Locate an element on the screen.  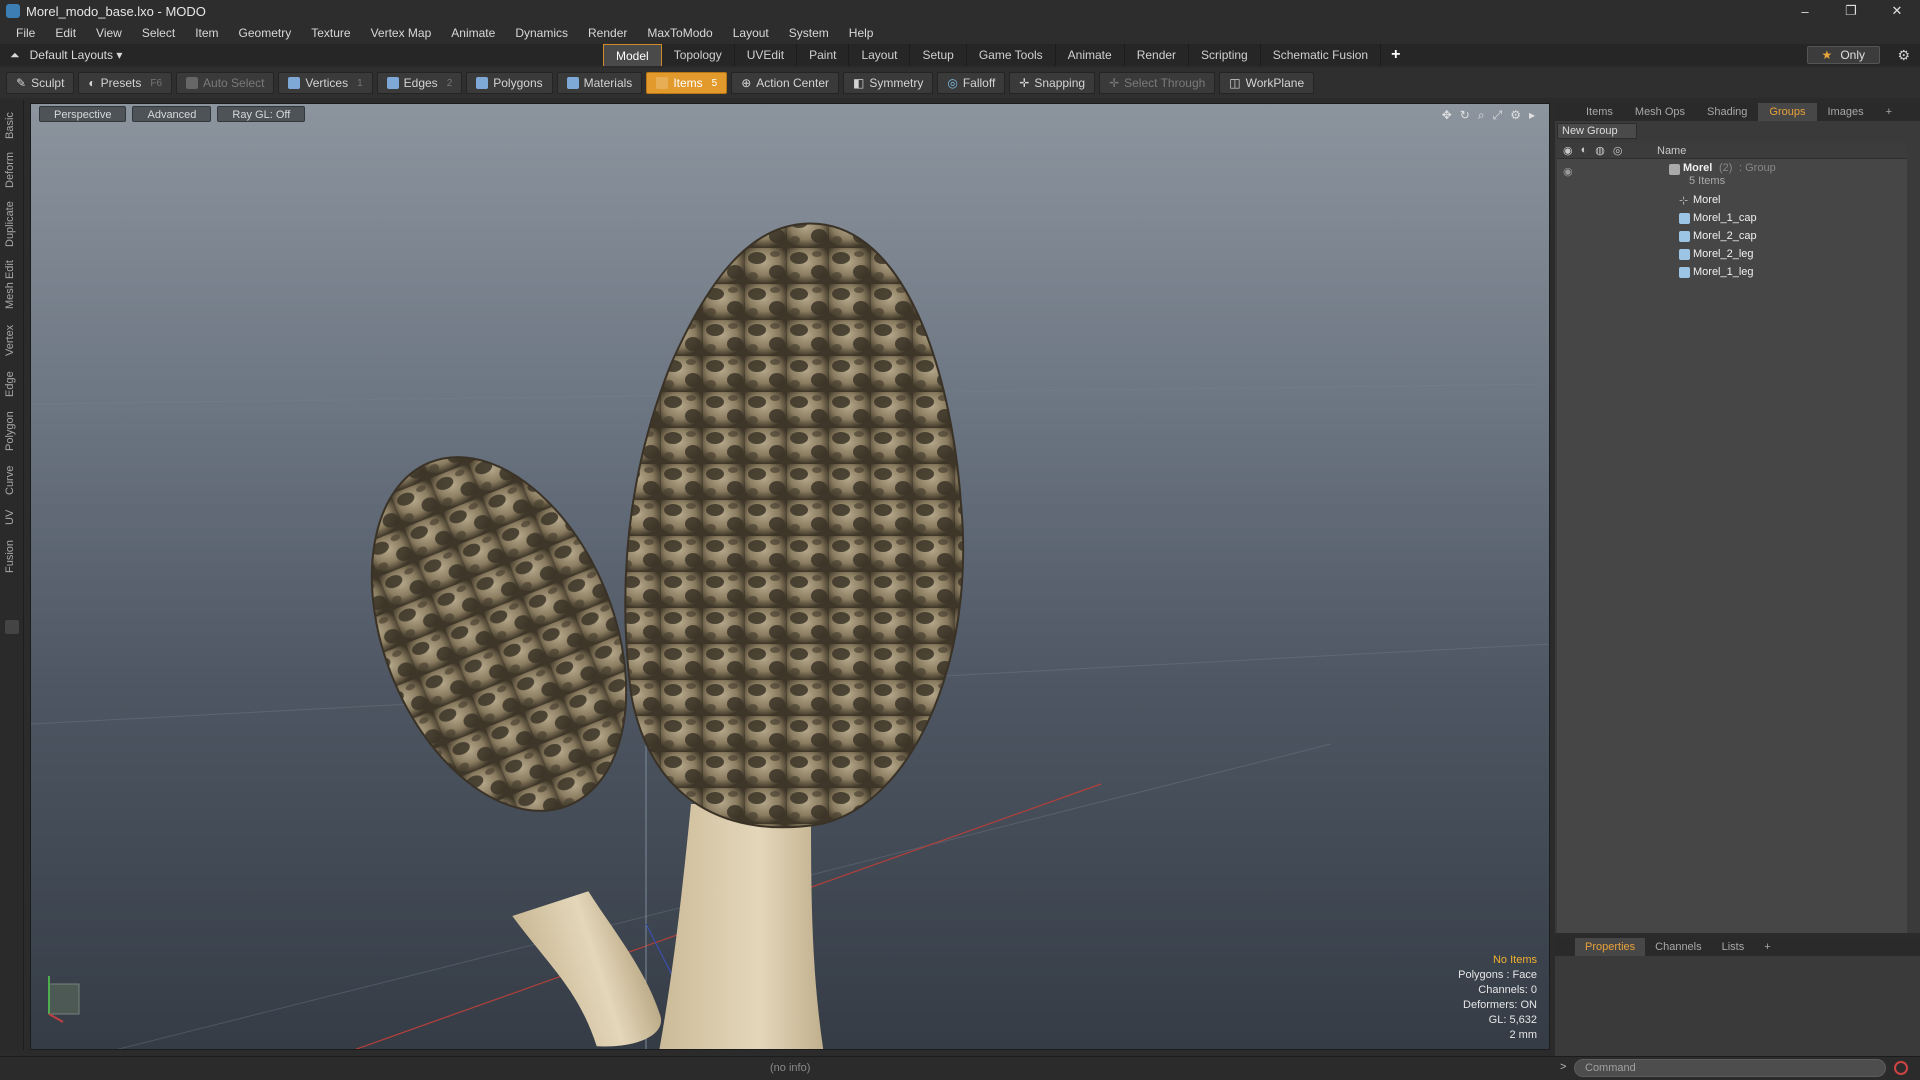
group-row-morel: ◉ Morel (2) : Group 5 Items is located at coordinates (1732, 175).